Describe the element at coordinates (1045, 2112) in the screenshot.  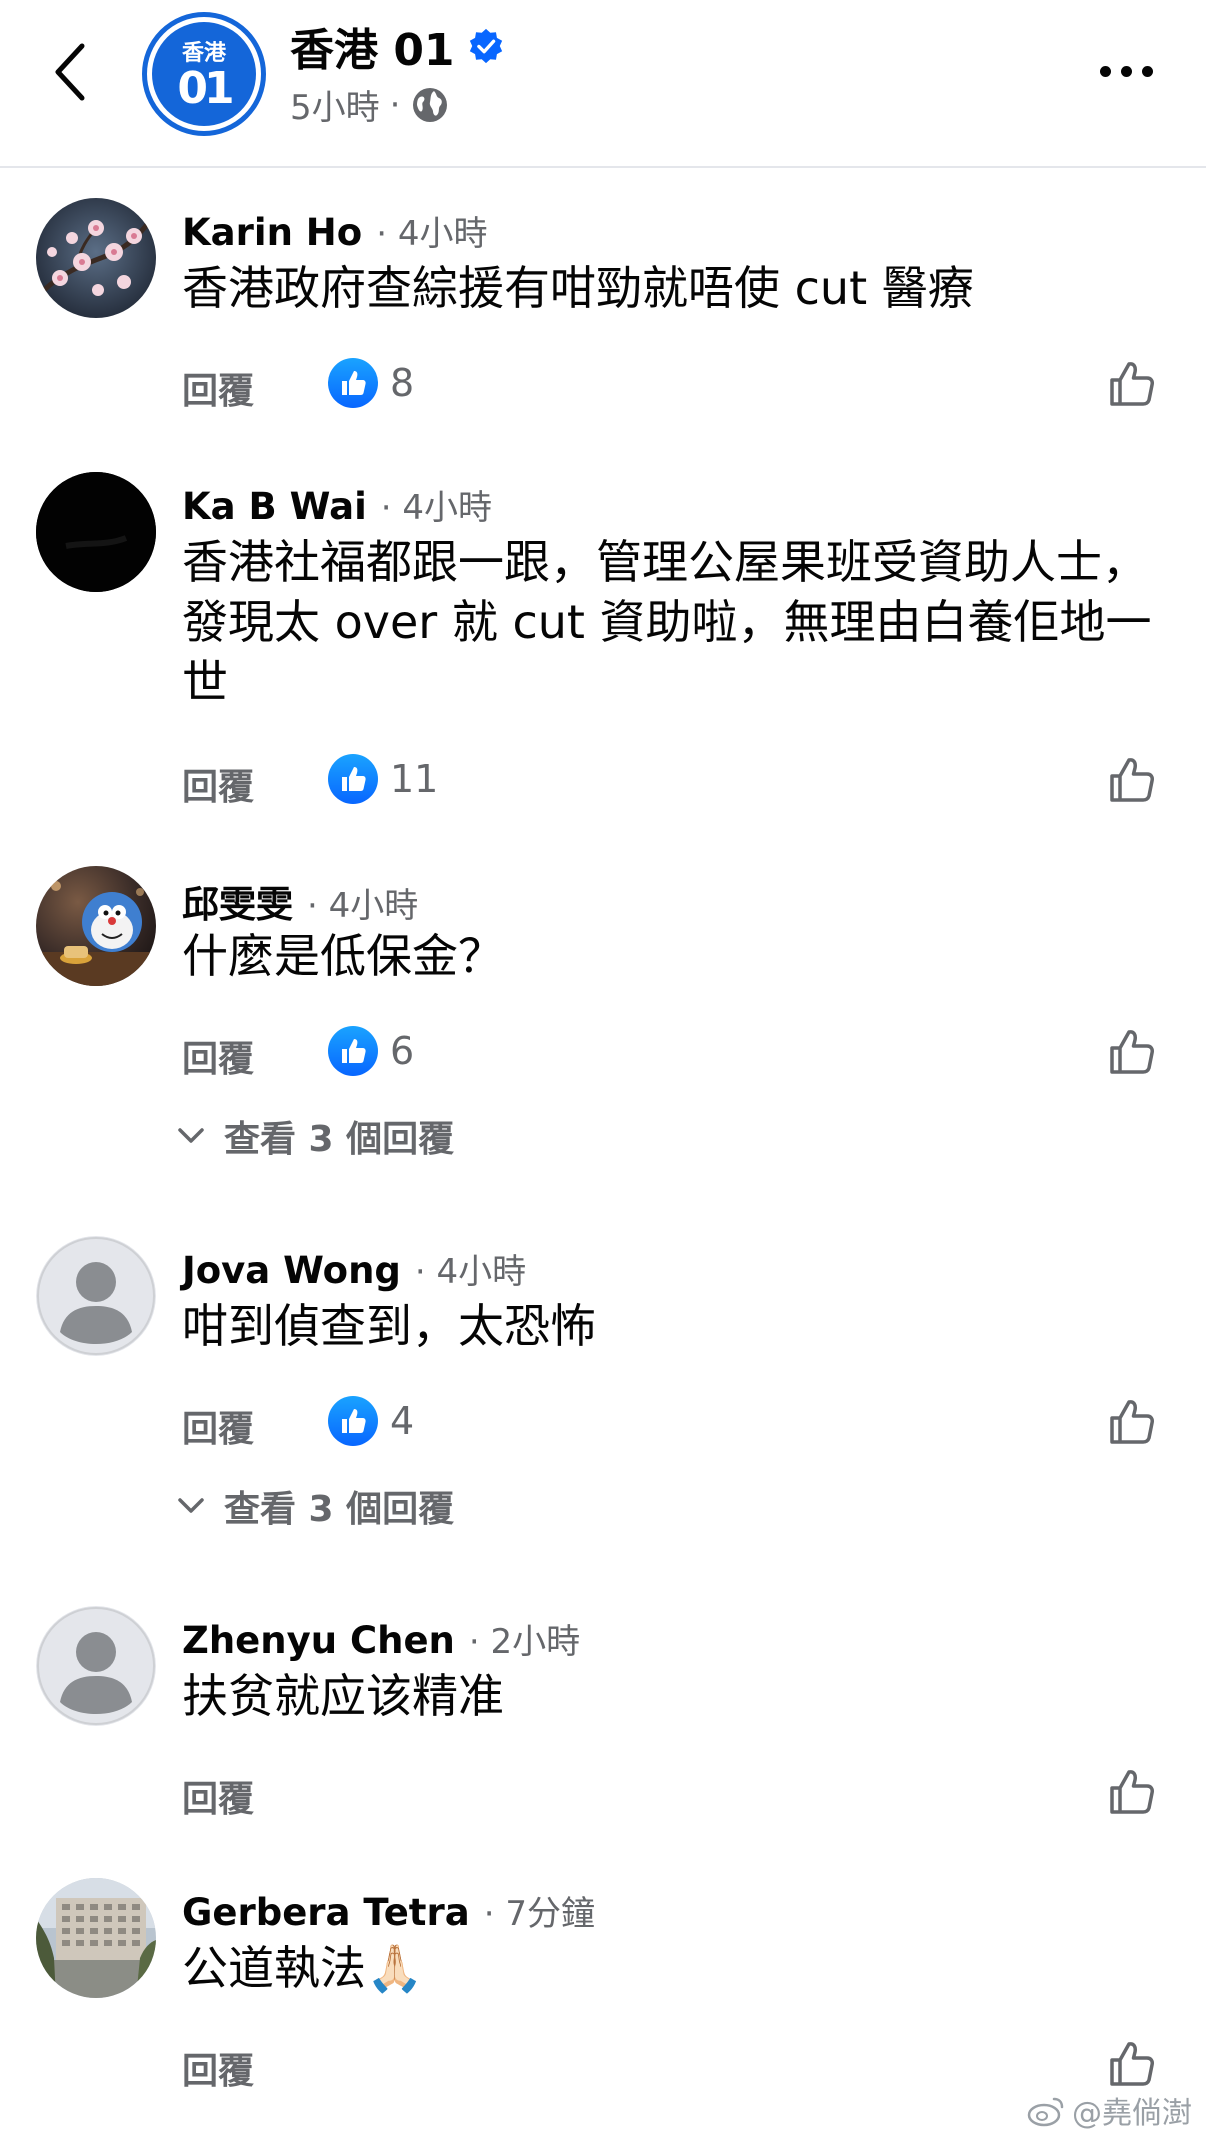
I see `weibo-logo-icon` at that location.